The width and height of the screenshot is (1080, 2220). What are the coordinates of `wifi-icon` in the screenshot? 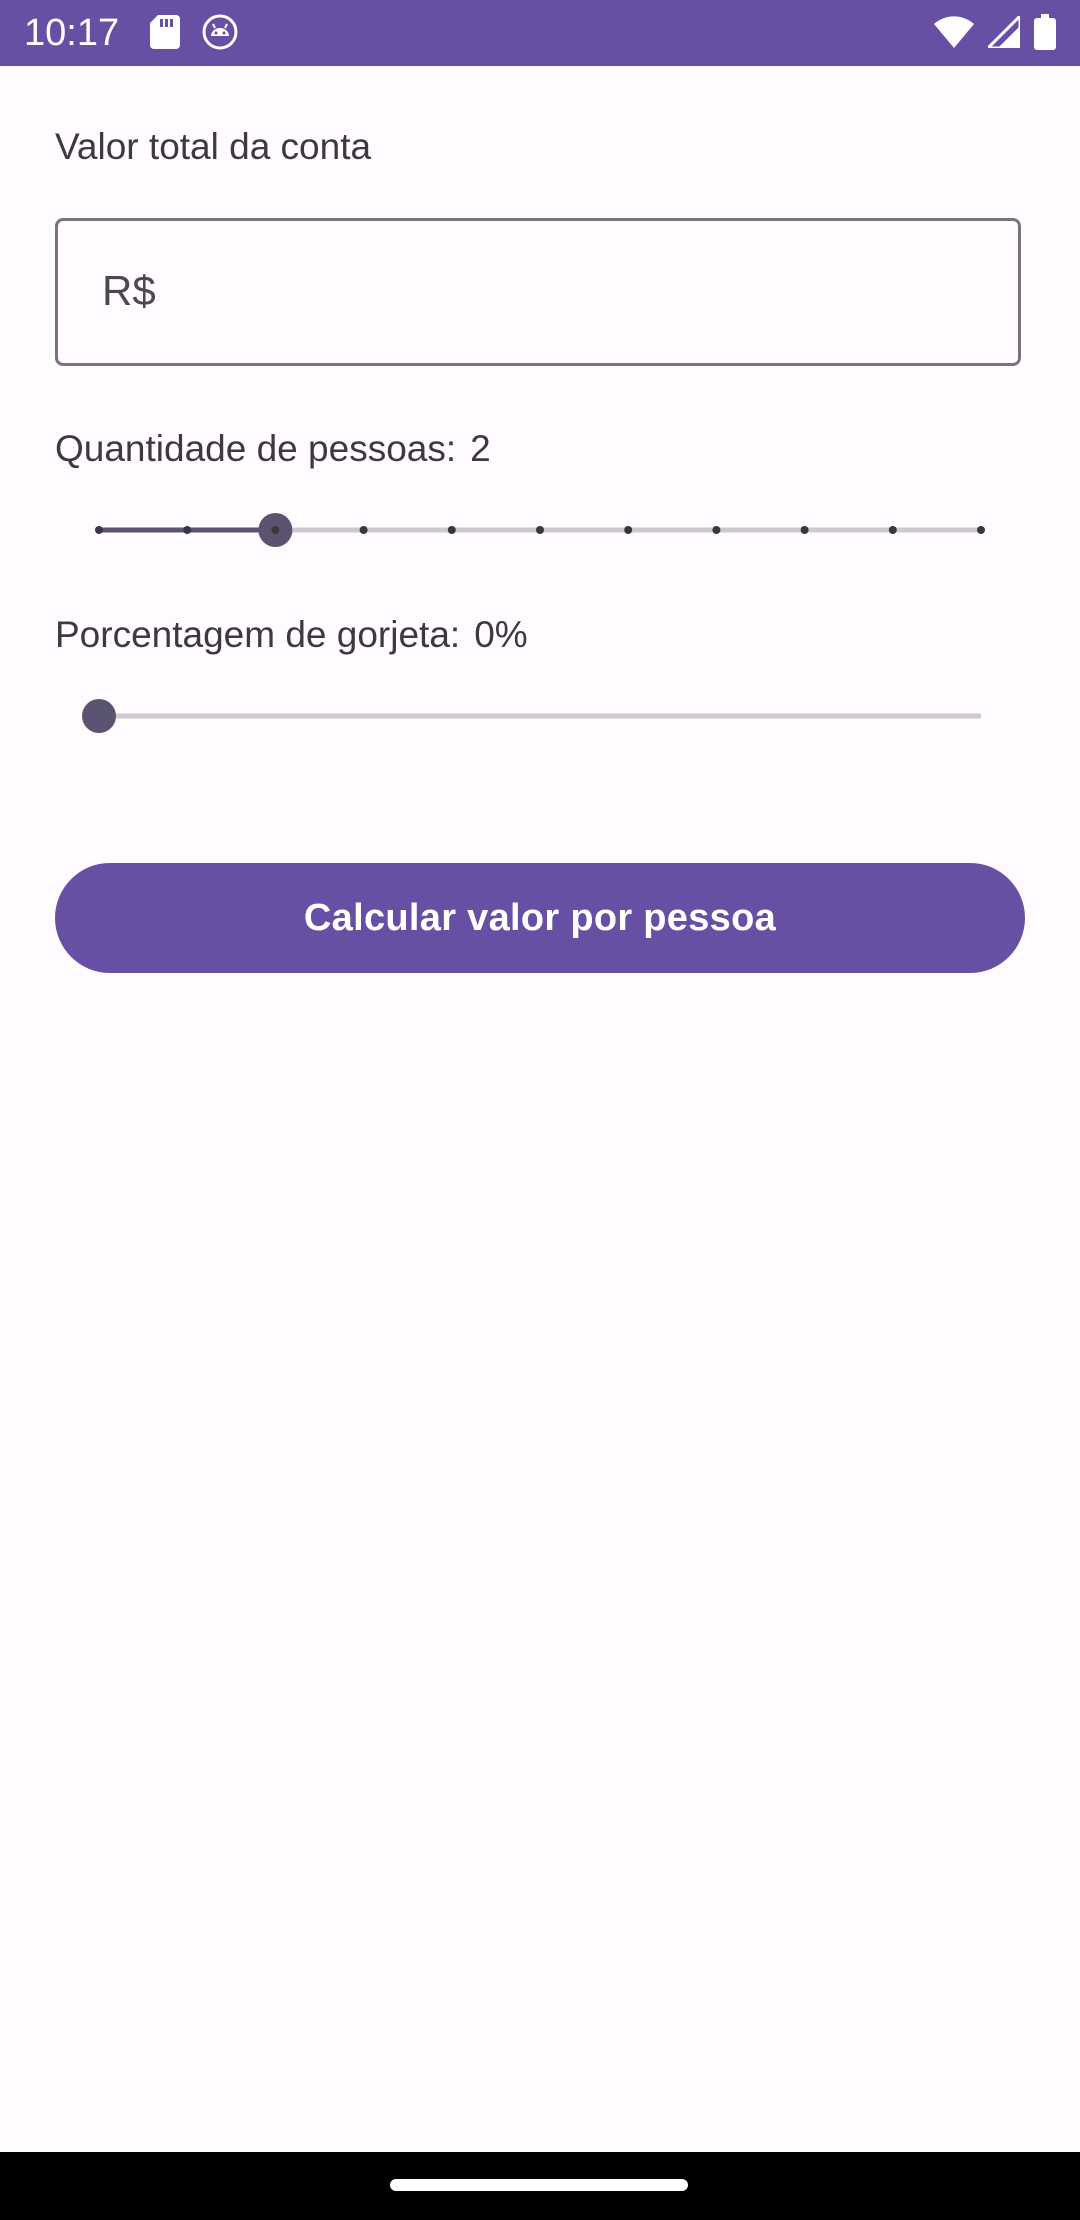 It's located at (954, 34).